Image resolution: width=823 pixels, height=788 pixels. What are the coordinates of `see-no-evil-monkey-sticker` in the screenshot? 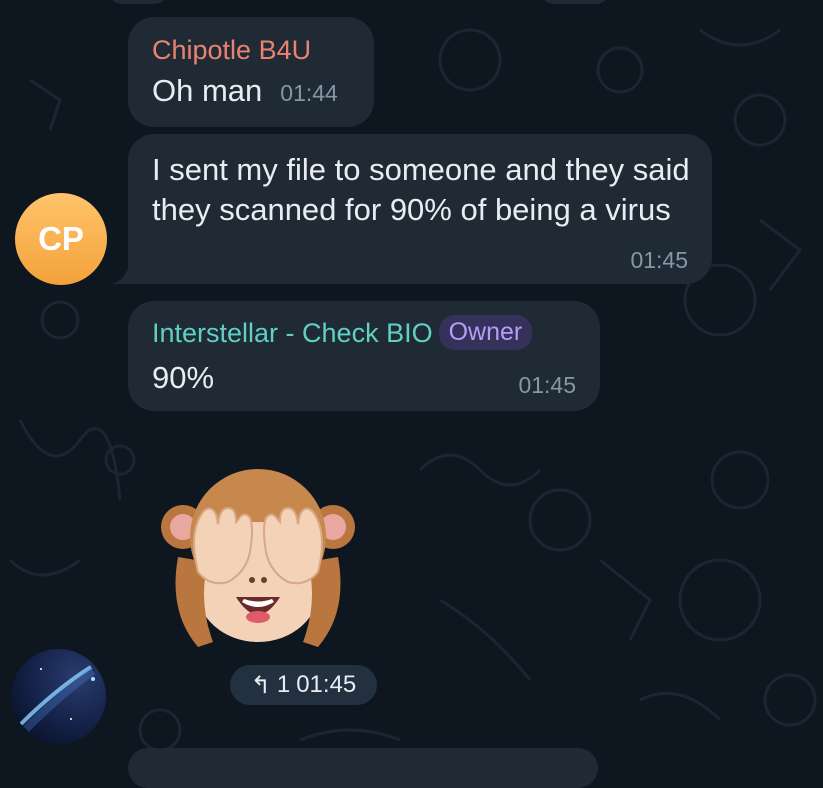 It's located at (258, 562).